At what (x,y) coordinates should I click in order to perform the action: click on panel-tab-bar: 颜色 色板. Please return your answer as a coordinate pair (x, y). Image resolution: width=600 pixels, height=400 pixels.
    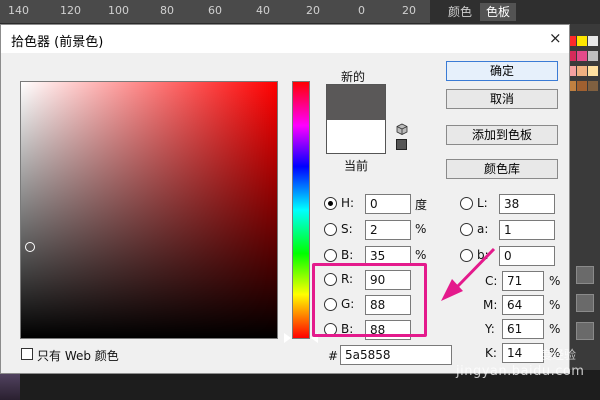
    Looking at the image, I should click on (515, 12).